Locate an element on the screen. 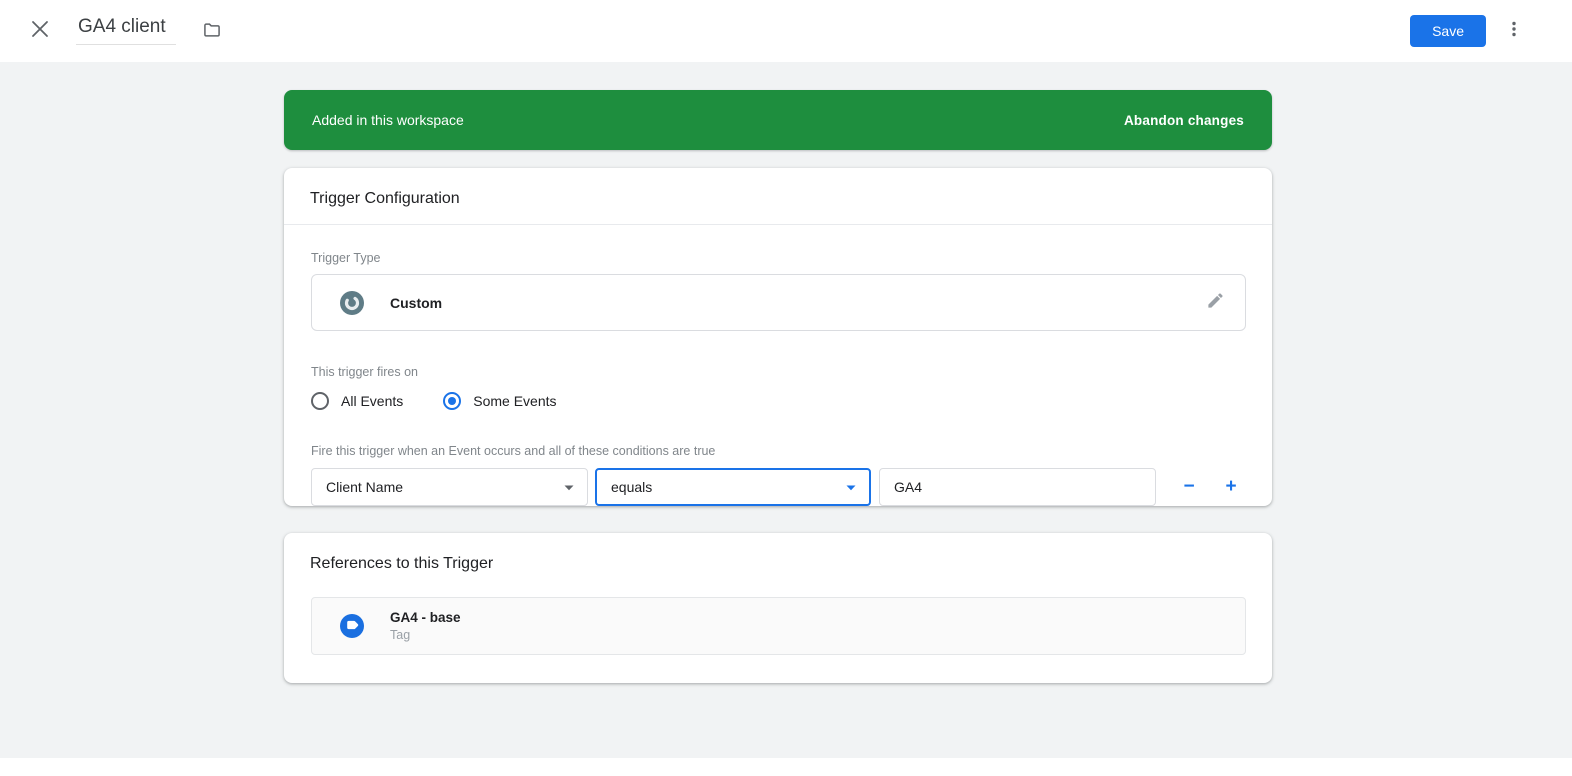 This screenshot has height=776, width=1572. pencil-icon is located at coordinates (1215, 303).